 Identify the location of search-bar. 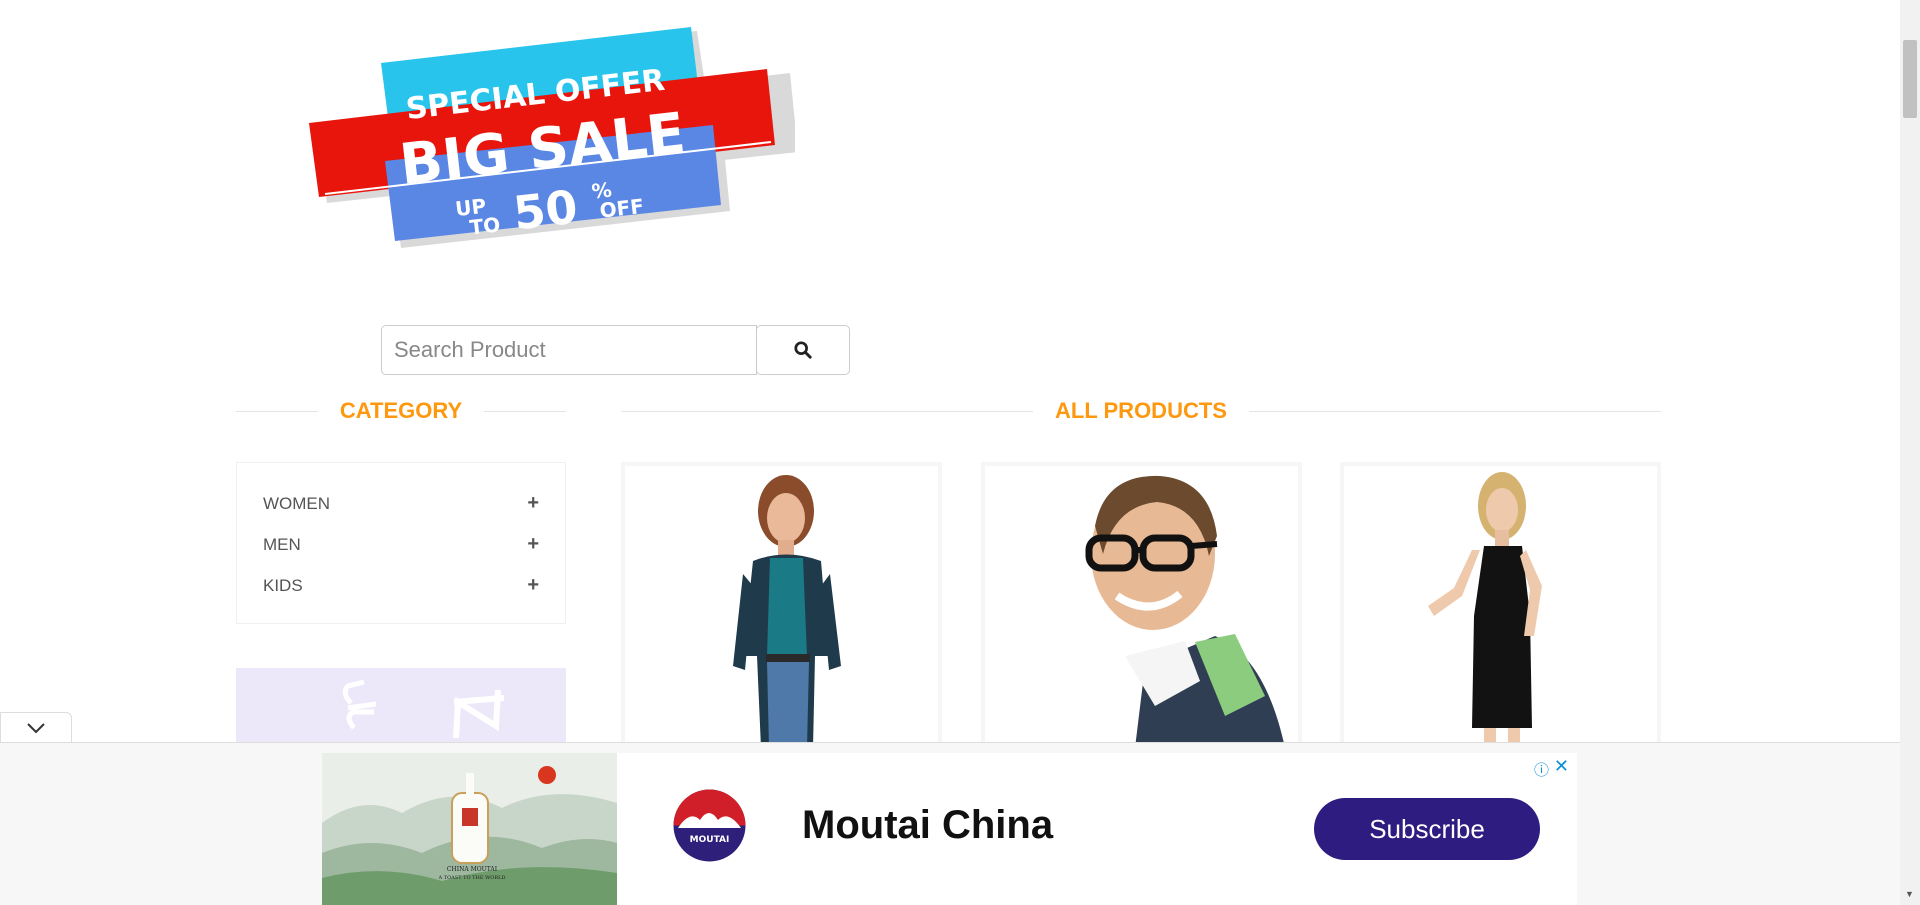
(615, 350).